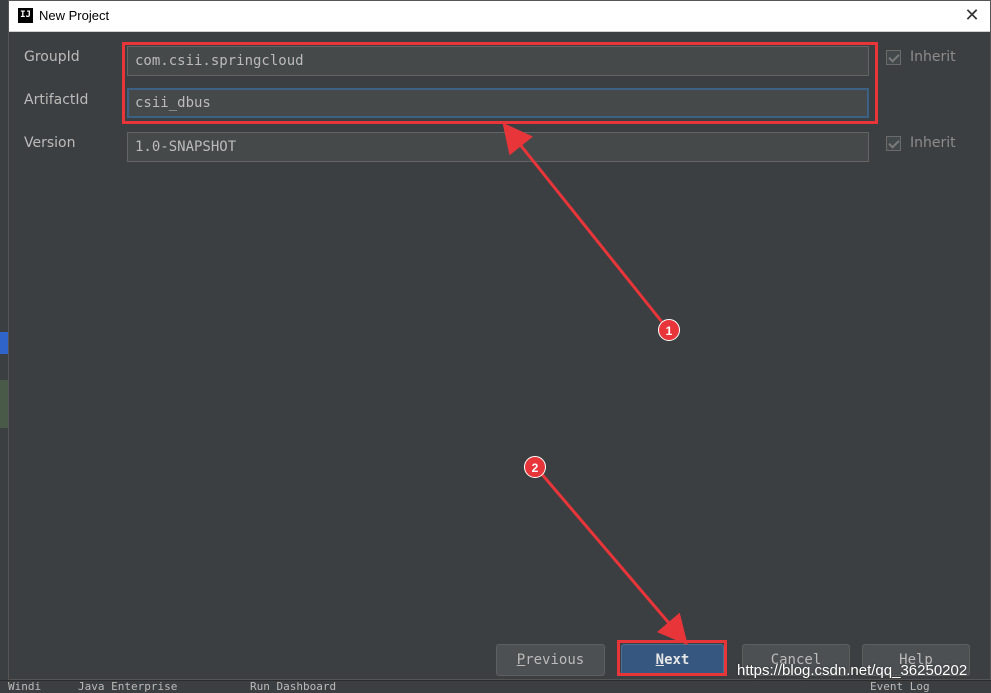  What do you see at coordinates (74, 15) in the screenshot?
I see `dialog-title: New Project` at bounding box center [74, 15].